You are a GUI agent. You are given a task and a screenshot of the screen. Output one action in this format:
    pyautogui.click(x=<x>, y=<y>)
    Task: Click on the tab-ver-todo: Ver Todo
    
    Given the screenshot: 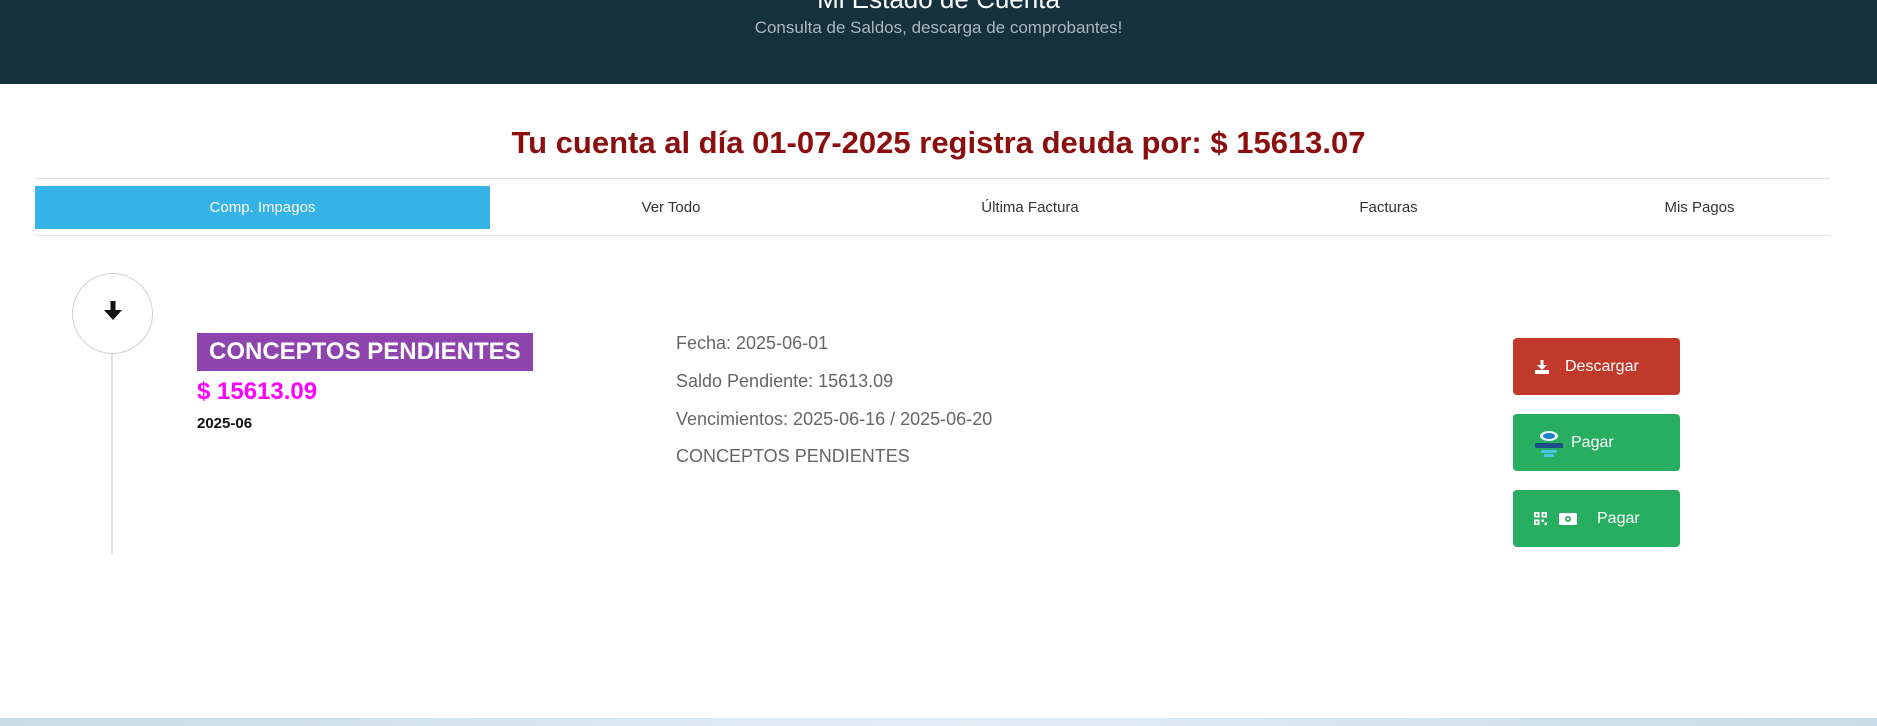 What is the action you would take?
    pyautogui.click(x=671, y=207)
    